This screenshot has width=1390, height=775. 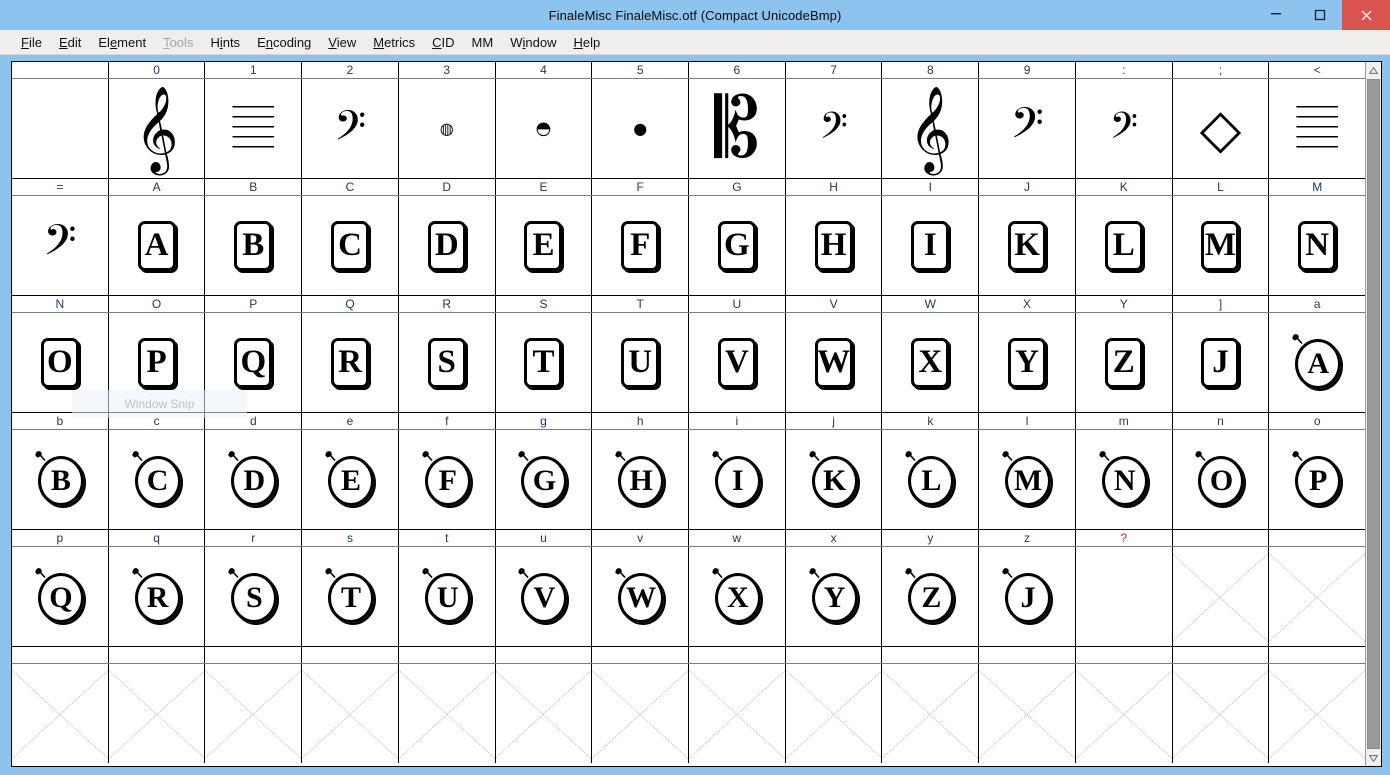 I want to click on close-button, so click(x=1366, y=15).